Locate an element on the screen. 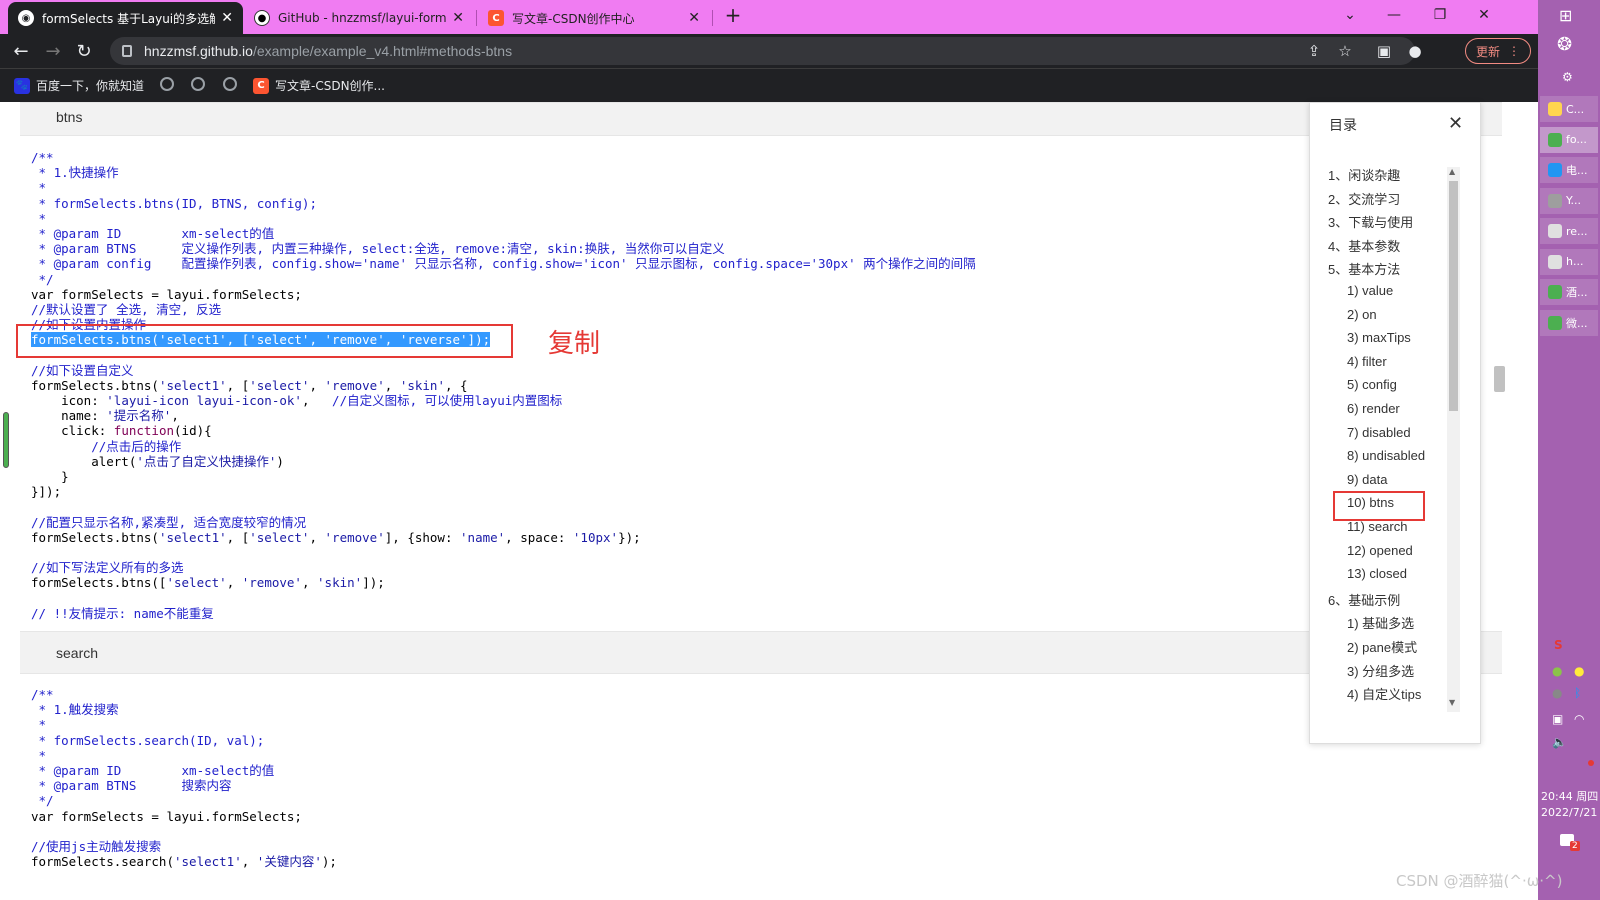 This screenshot has width=1600, height=900. toc-item: 7) disabled is located at coordinates (1379, 432).